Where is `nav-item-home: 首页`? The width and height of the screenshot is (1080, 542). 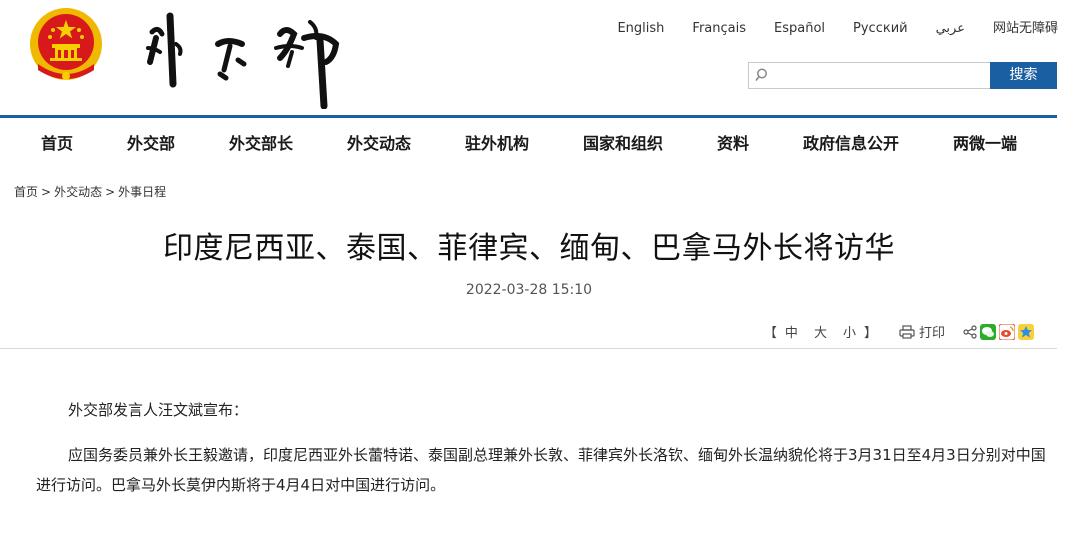
nav-item-home: 首页 is located at coordinates (57, 142).